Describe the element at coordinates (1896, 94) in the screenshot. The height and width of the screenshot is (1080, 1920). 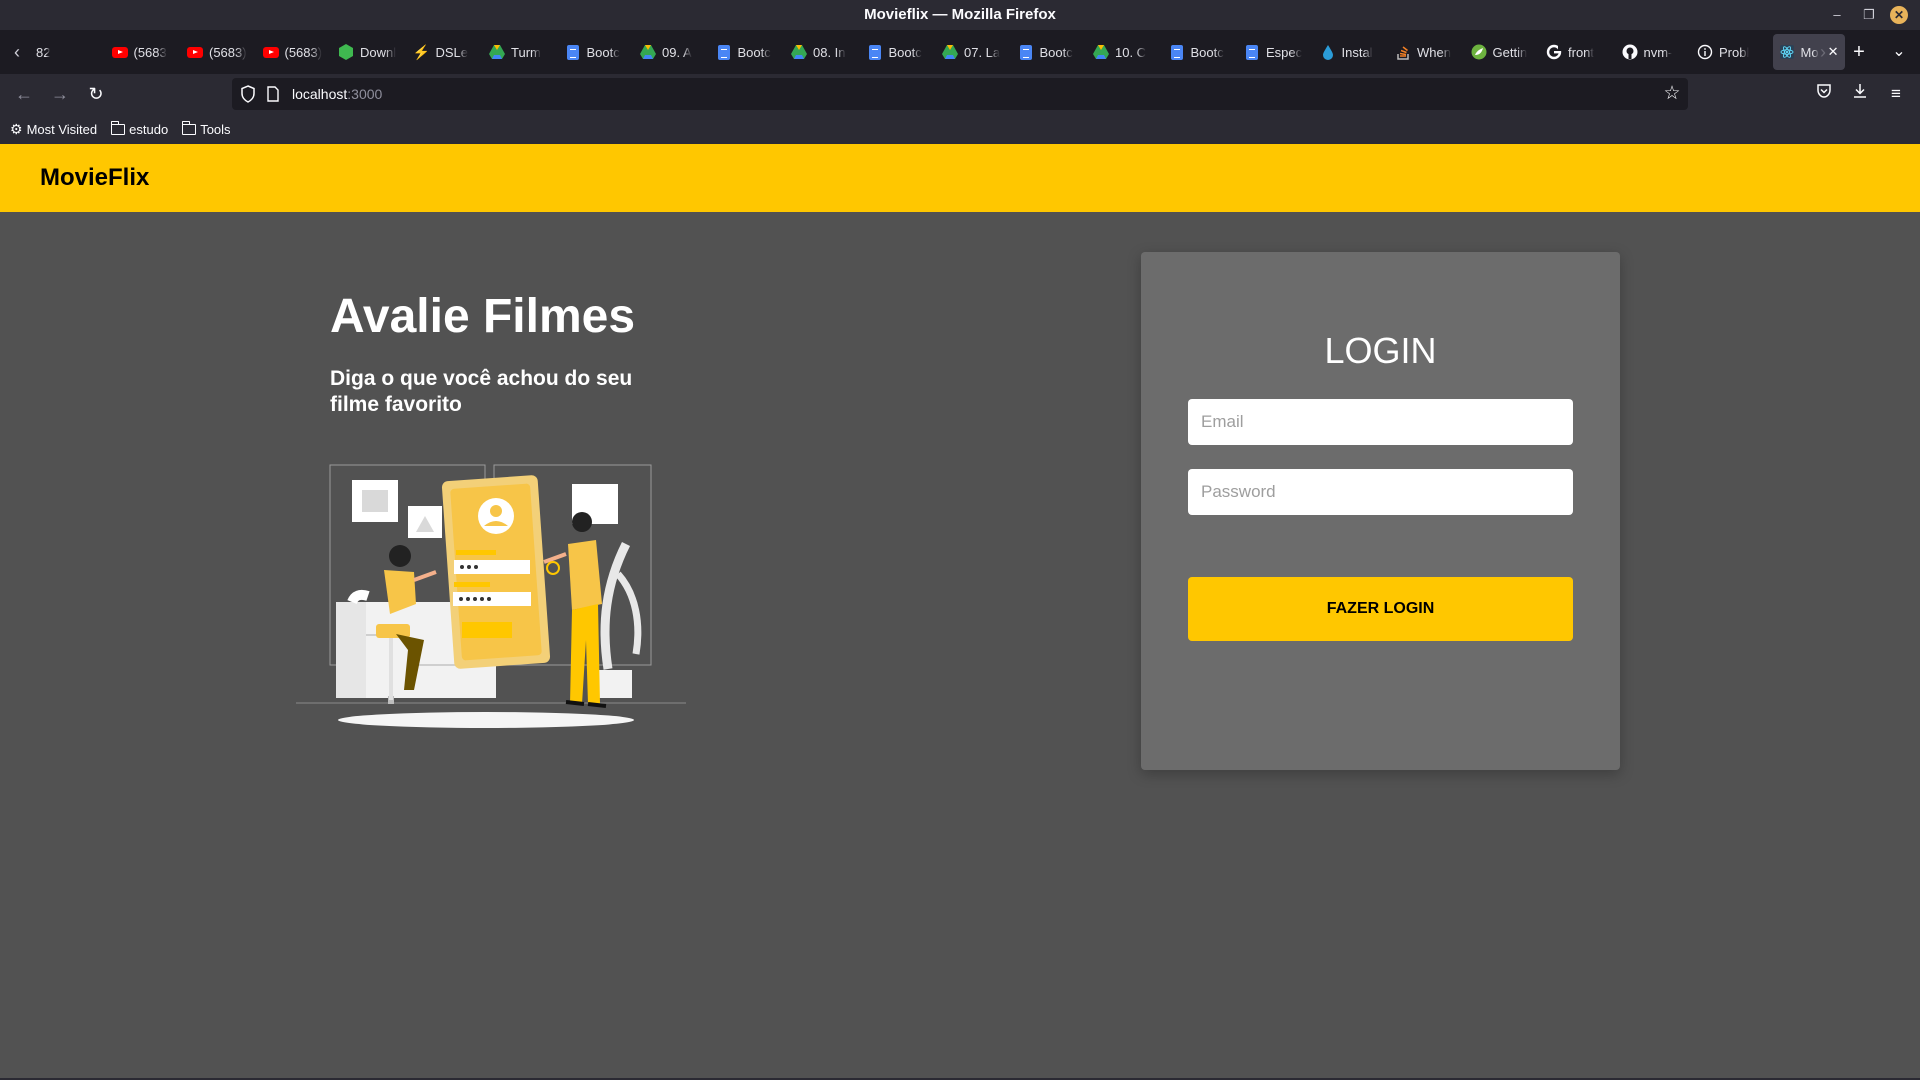
I see `menu-icon: ≡` at that location.